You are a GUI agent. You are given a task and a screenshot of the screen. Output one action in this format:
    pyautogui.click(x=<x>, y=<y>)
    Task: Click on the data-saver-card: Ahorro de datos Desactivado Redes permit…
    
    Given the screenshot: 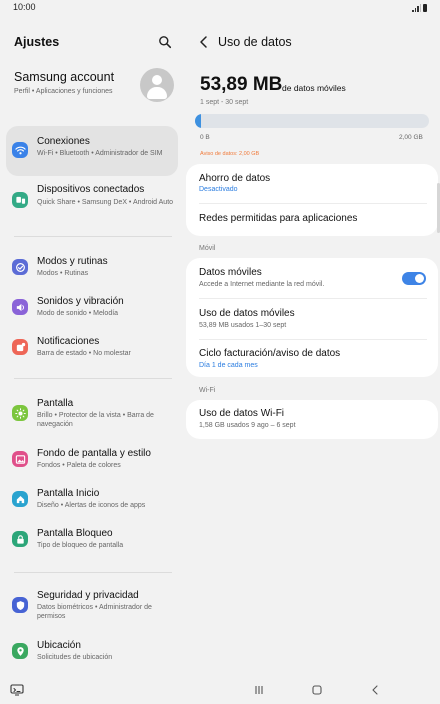 What is the action you would take?
    pyautogui.click(x=312, y=200)
    